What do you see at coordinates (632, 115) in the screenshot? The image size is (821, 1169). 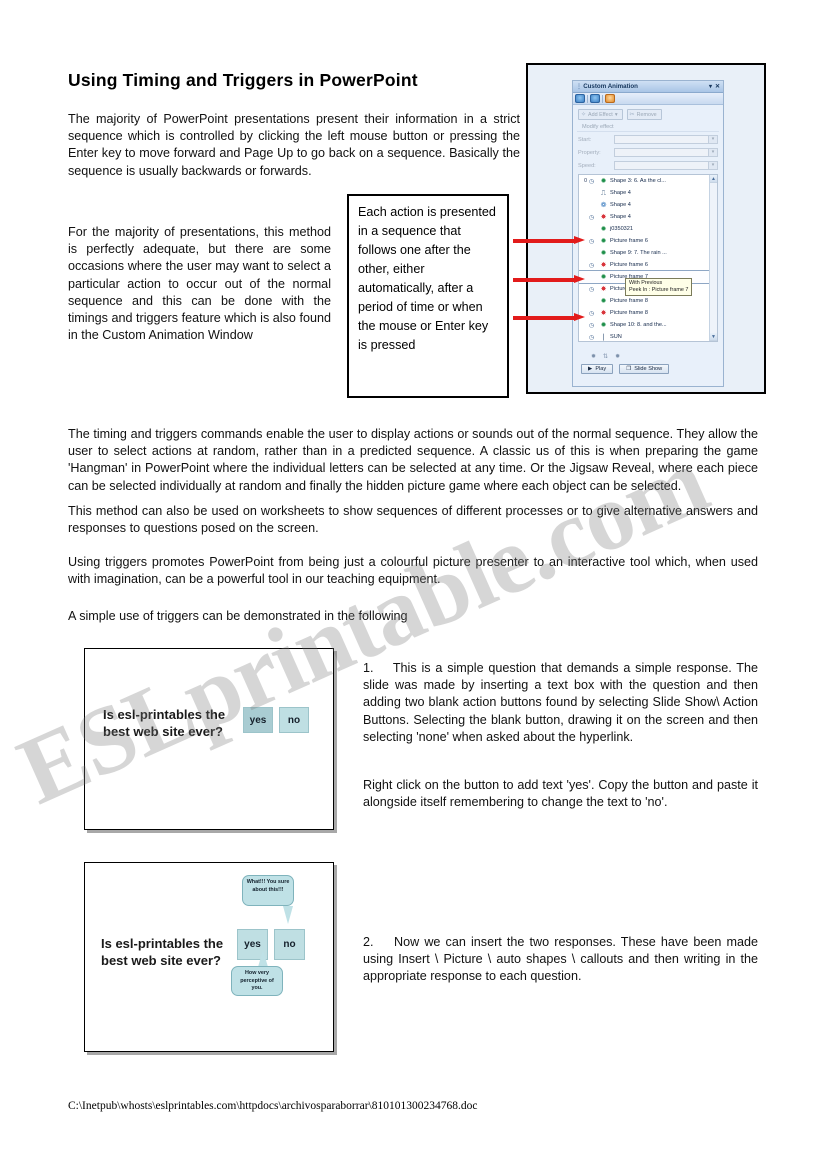 I see `remove-icon: ✂` at bounding box center [632, 115].